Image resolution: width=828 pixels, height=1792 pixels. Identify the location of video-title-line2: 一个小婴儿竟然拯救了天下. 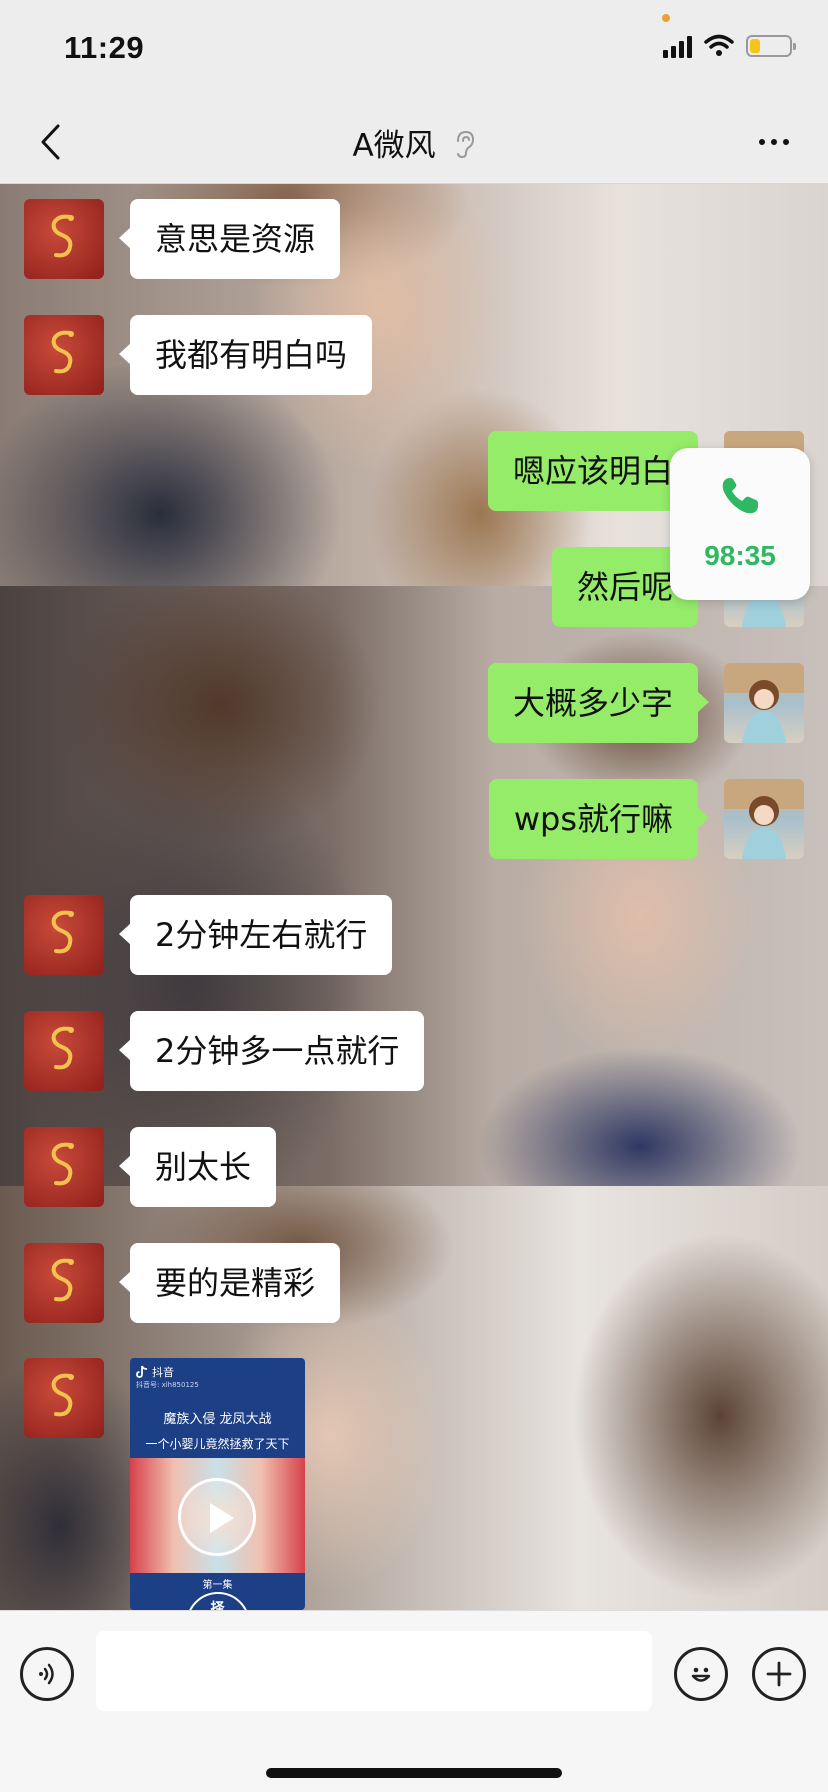
(217, 1444).